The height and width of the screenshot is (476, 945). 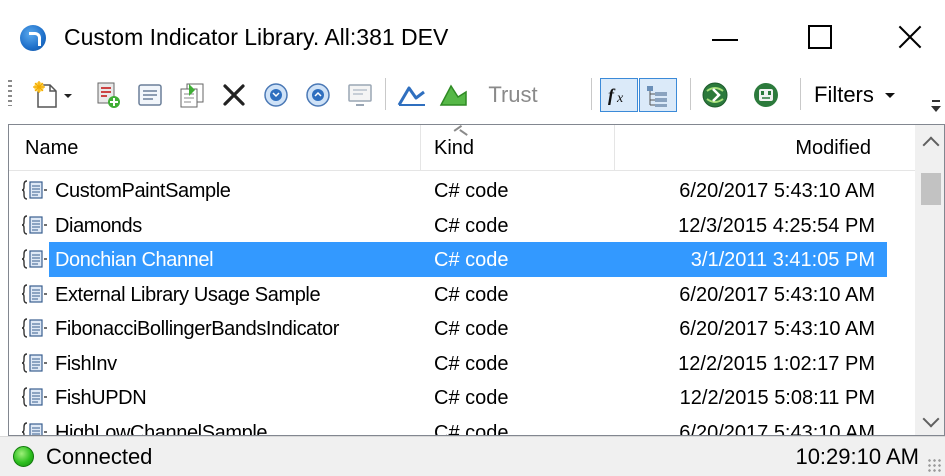 What do you see at coordinates (743, 148) in the screenshot?
I see `column-header-modified: Modified` at bounding box center [743, 148].